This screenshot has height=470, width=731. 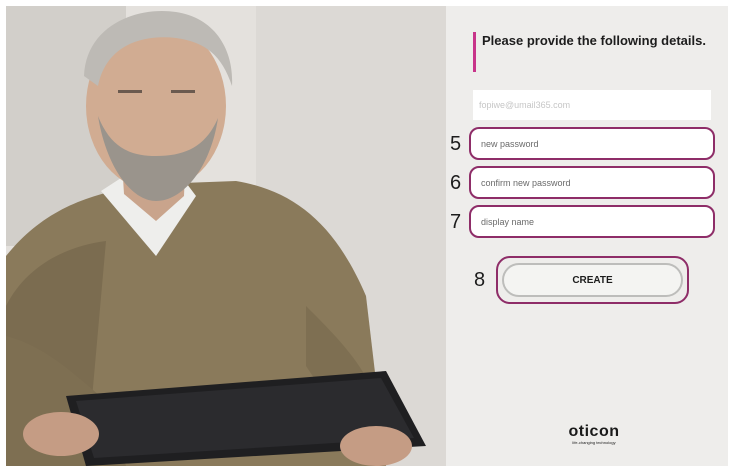 I want to click on heading-accent-bar, so click(x=474, y=52).